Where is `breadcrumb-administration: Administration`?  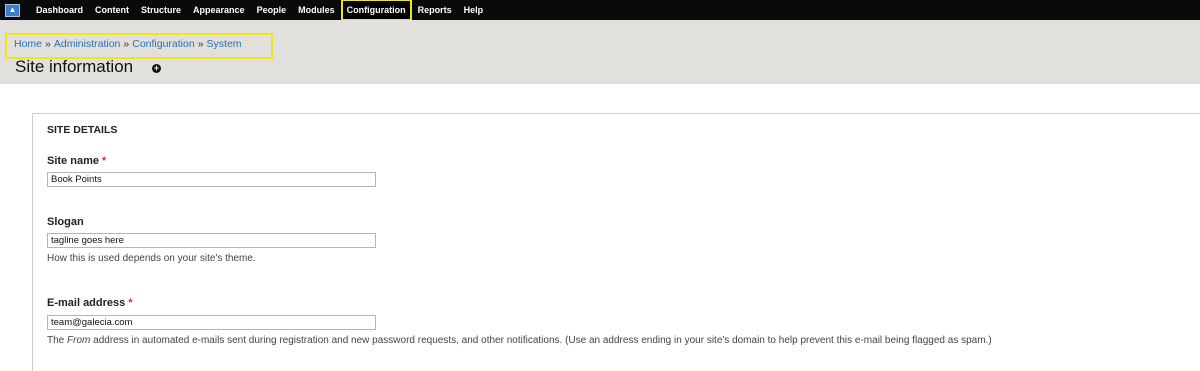
breadcrumb-administration: Administration is located at coordinates (87, 44).